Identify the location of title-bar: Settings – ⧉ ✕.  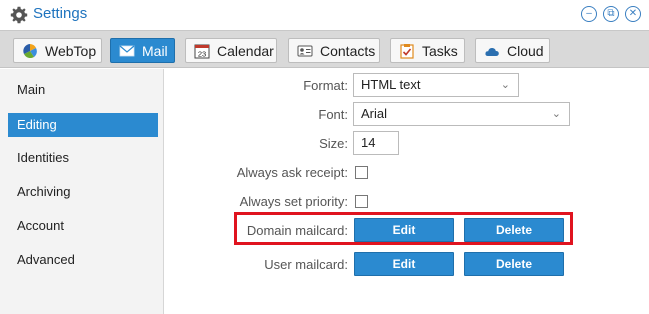
(324, 15).